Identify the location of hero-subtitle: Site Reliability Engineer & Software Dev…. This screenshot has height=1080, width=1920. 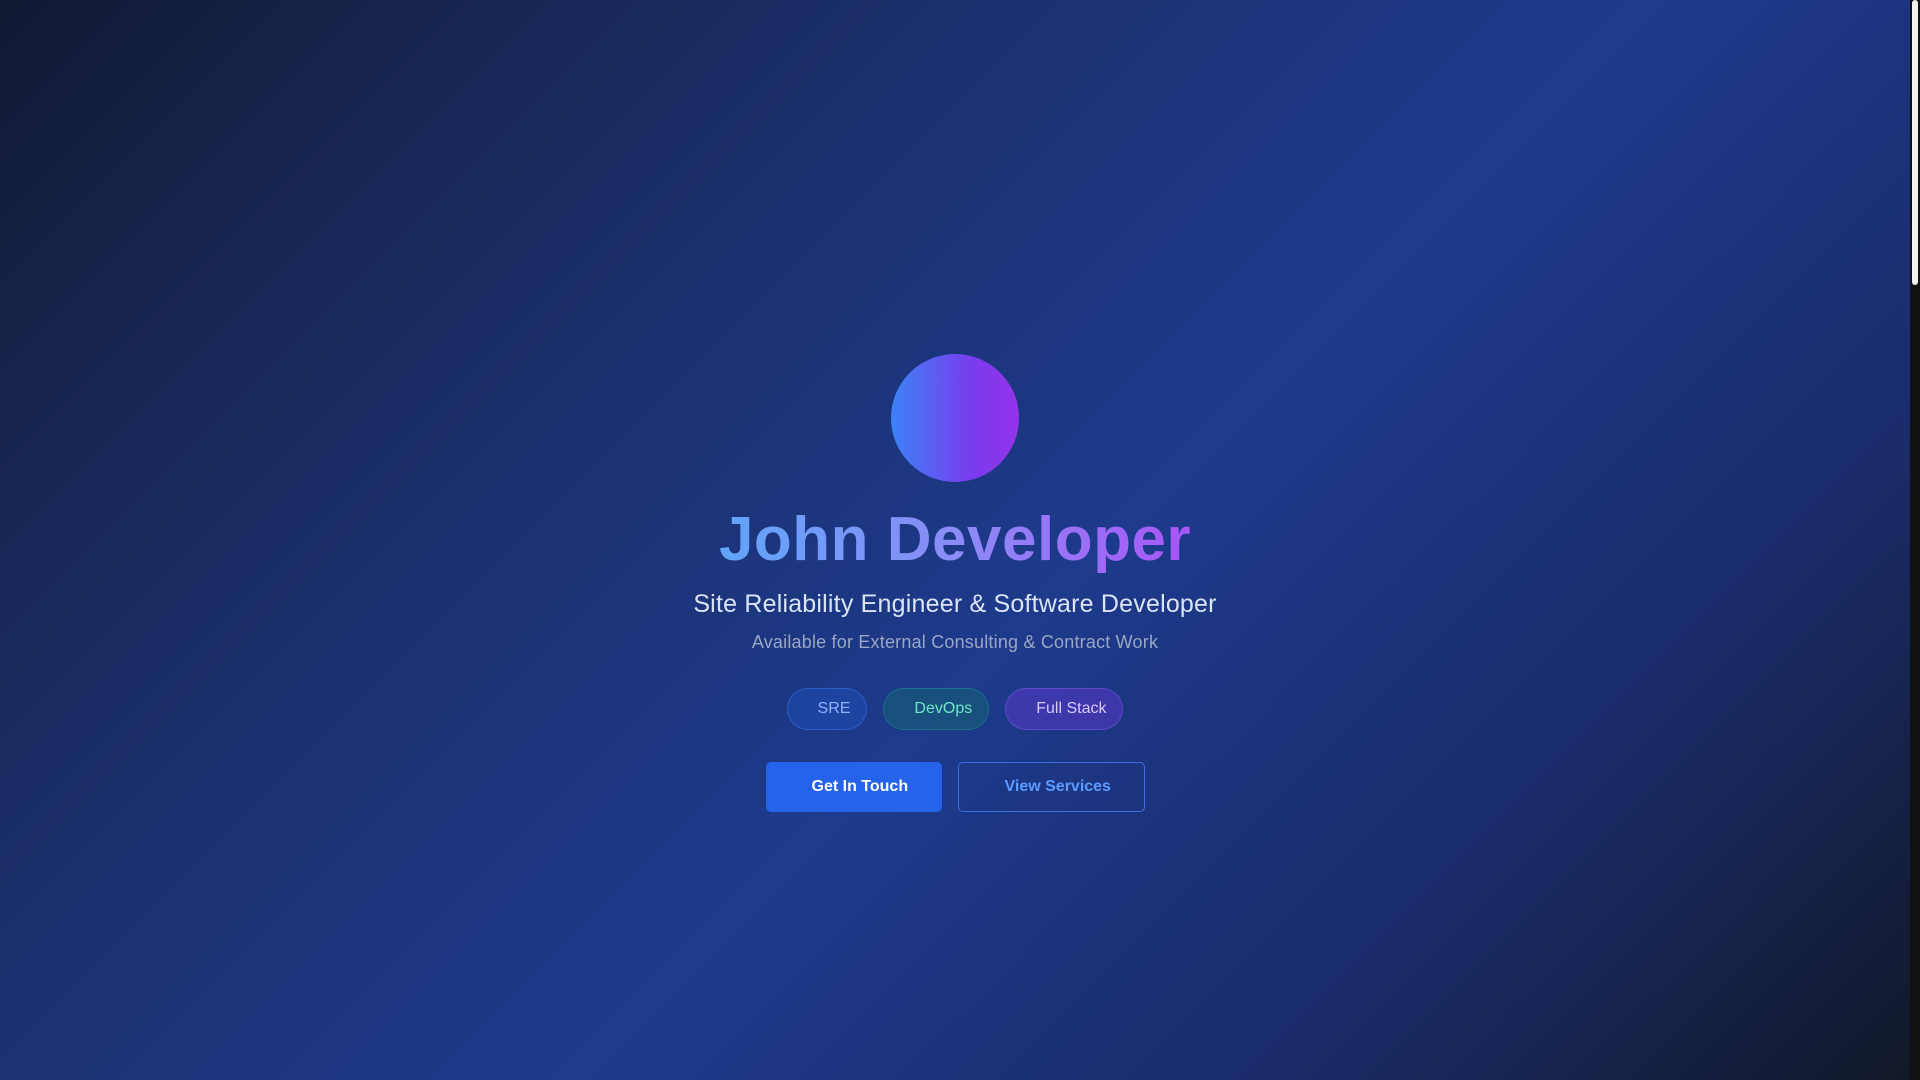
(955, 604).